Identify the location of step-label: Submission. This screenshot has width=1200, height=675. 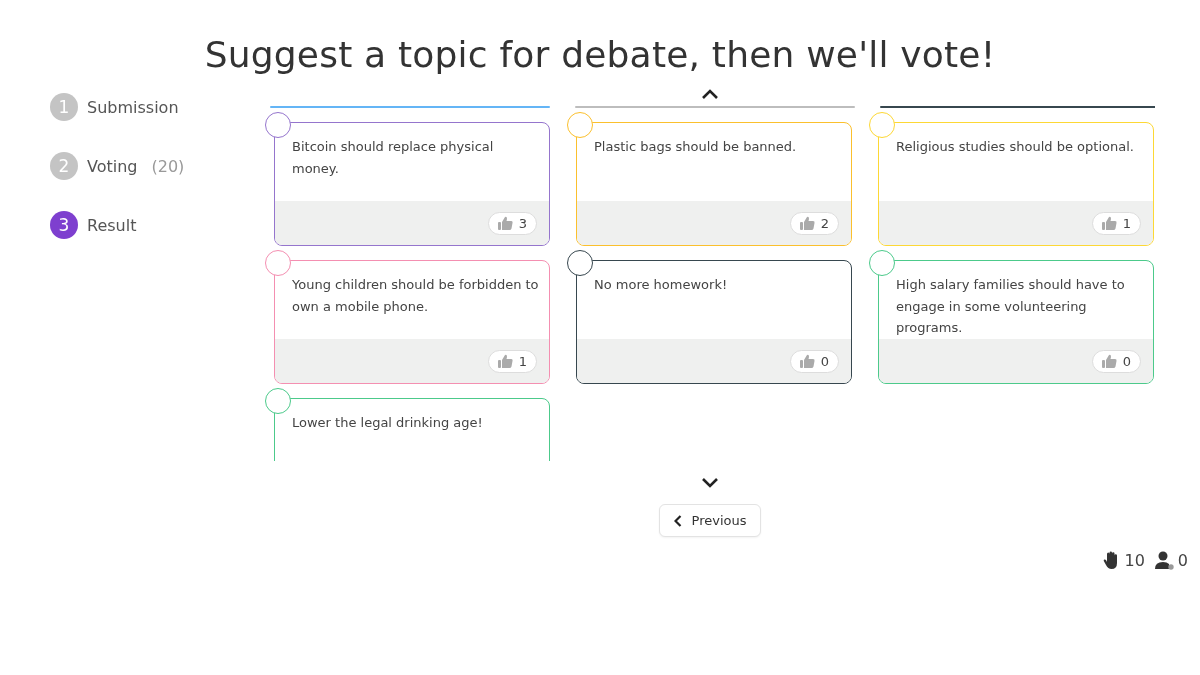
(133, 107).